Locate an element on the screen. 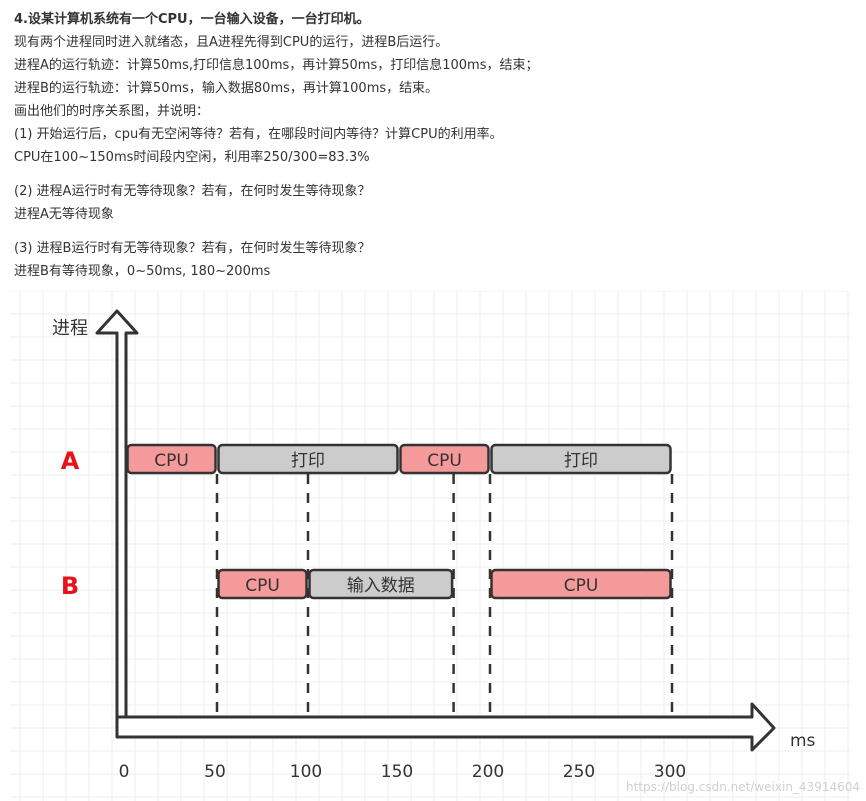  problem-intro: 现有两个进程同时进入就绪态，且A进程先得到CPU的运行，进程B后运行。 is located at coordinates (231, 42).